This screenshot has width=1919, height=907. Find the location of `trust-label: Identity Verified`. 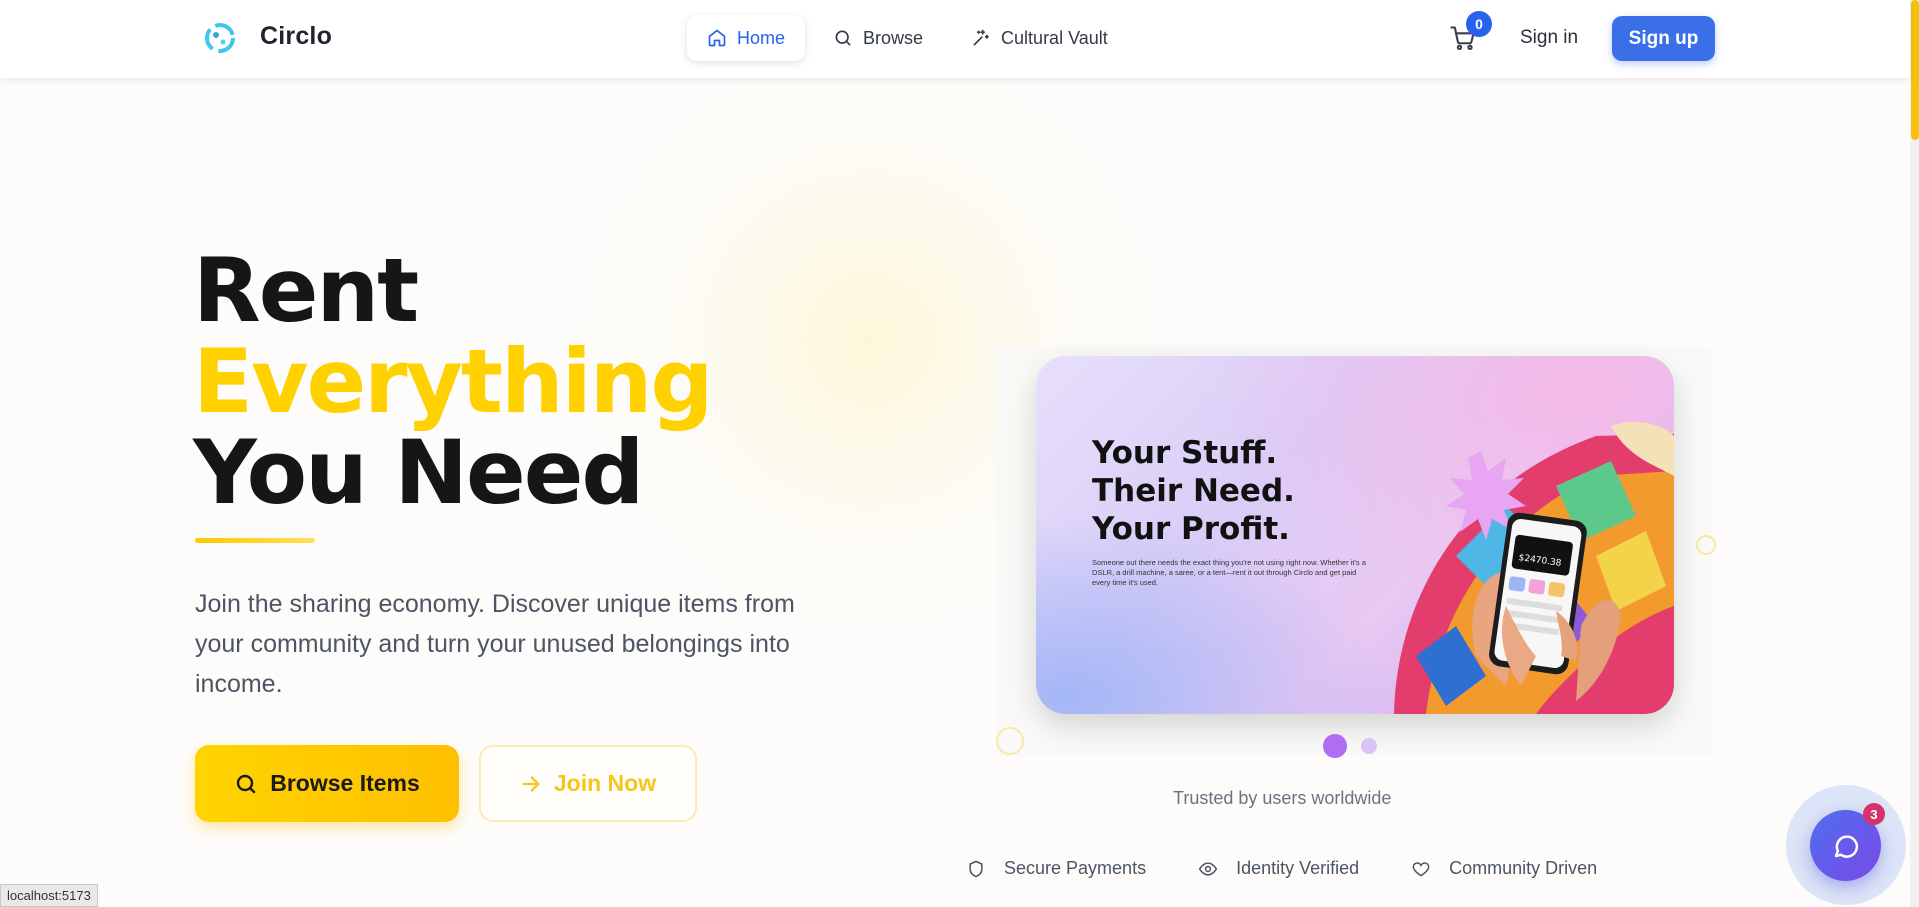

trust-label: Identity Verified is located at coordinates (1298, 868).